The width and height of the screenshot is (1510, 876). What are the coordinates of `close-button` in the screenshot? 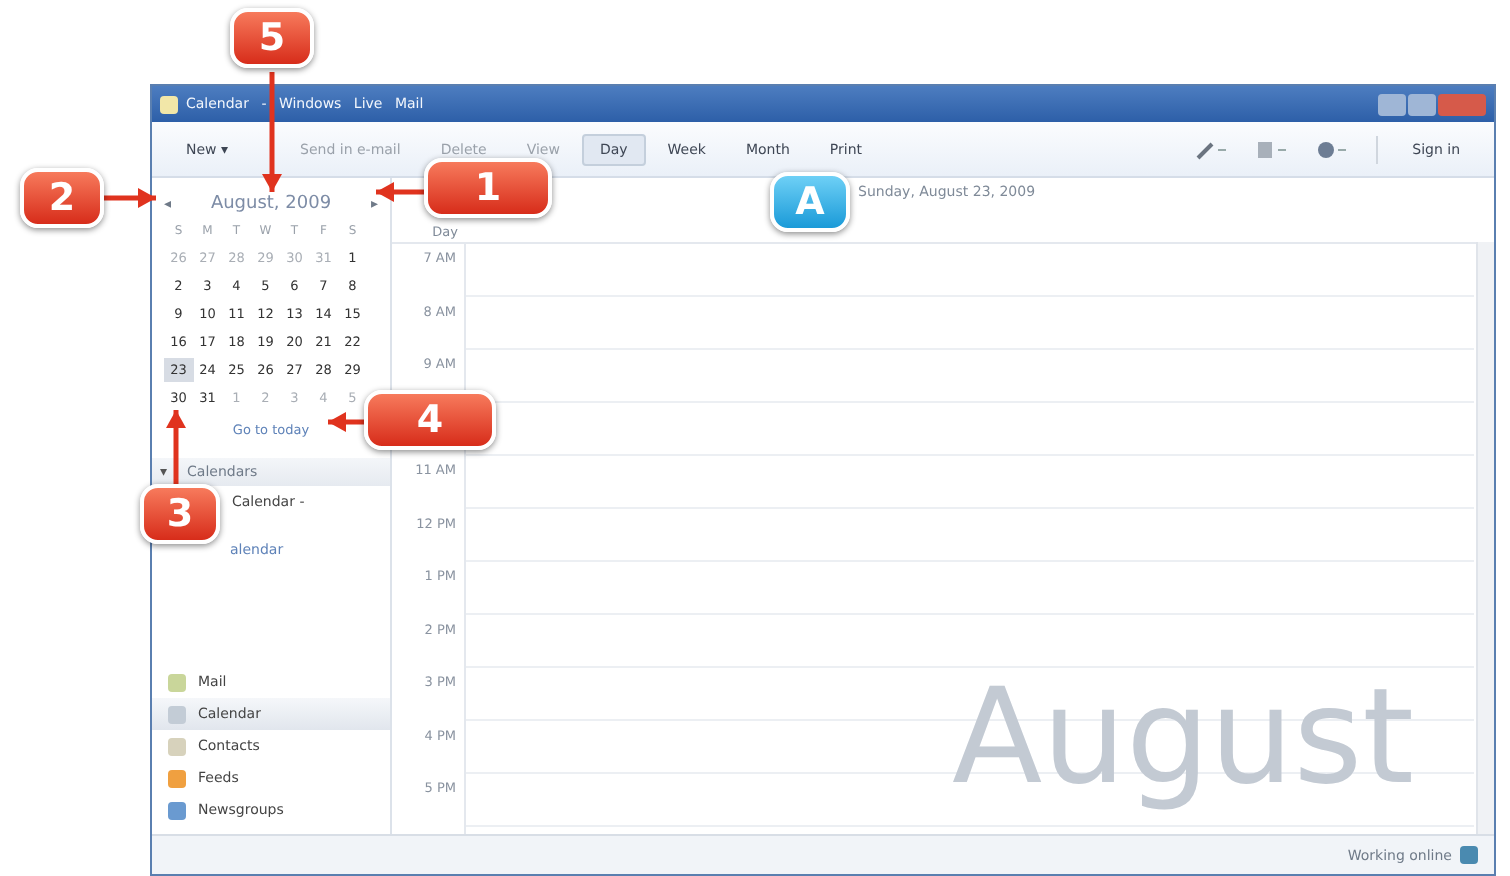 It's located at (1462, 104).